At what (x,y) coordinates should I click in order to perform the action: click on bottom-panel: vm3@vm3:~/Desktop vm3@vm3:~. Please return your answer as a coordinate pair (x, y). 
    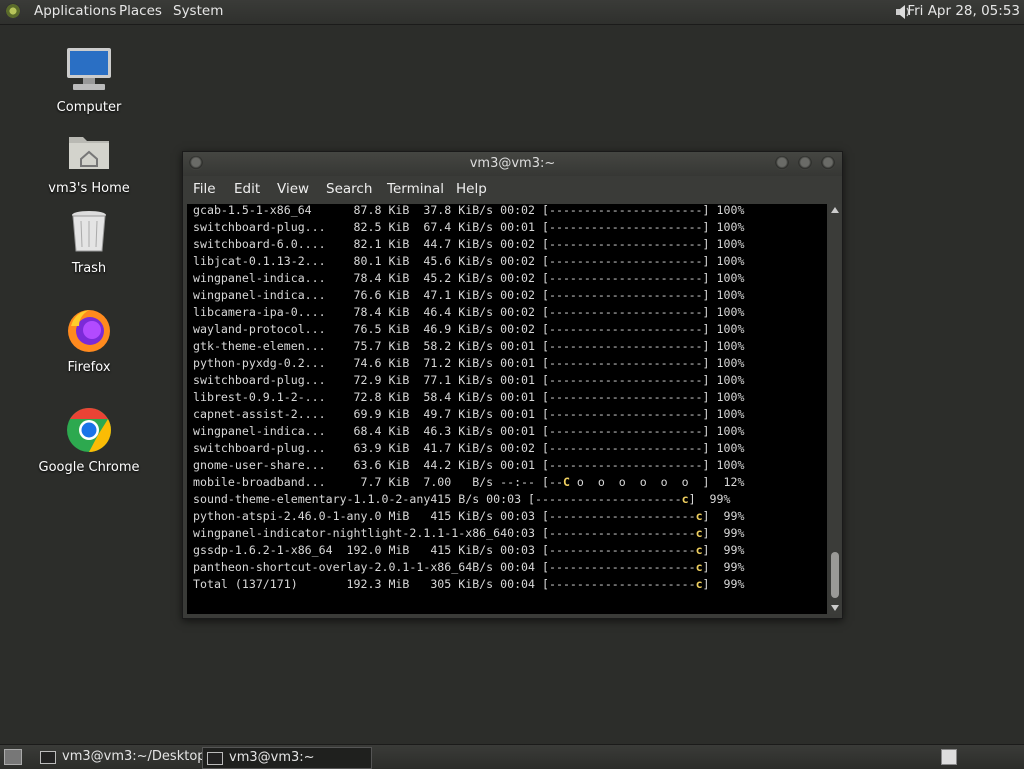
    Looking at the image, I should click on (512, 756).